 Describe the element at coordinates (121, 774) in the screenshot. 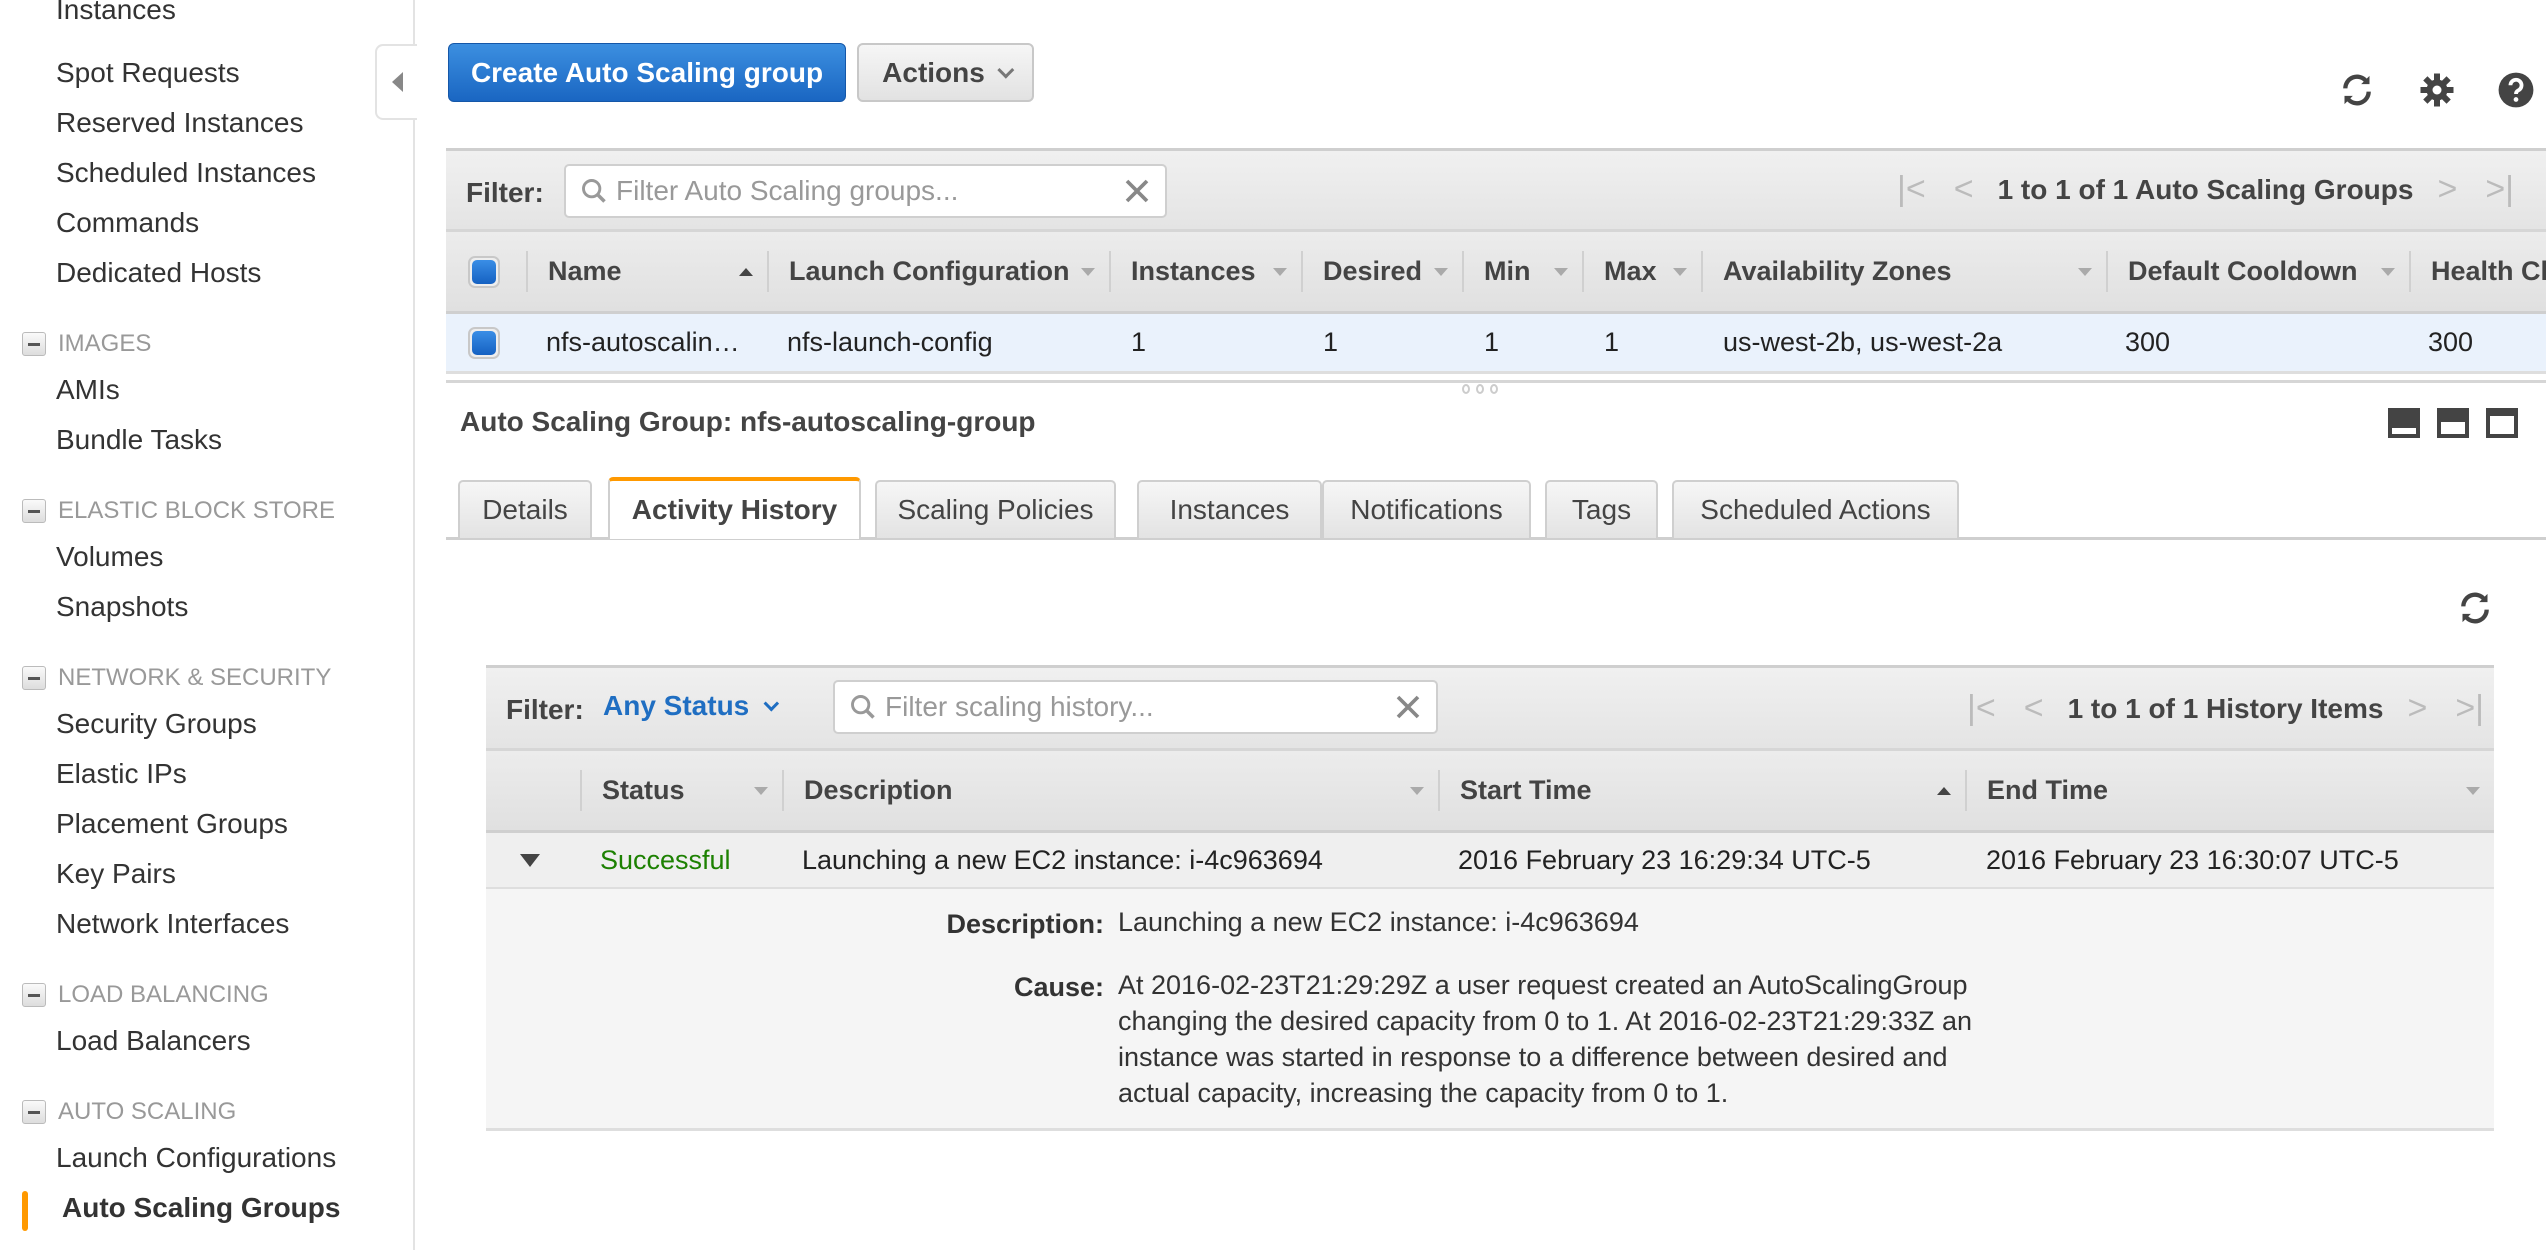

I see `sidebar-item-elastic-ips: Elastic IPs` at that location.